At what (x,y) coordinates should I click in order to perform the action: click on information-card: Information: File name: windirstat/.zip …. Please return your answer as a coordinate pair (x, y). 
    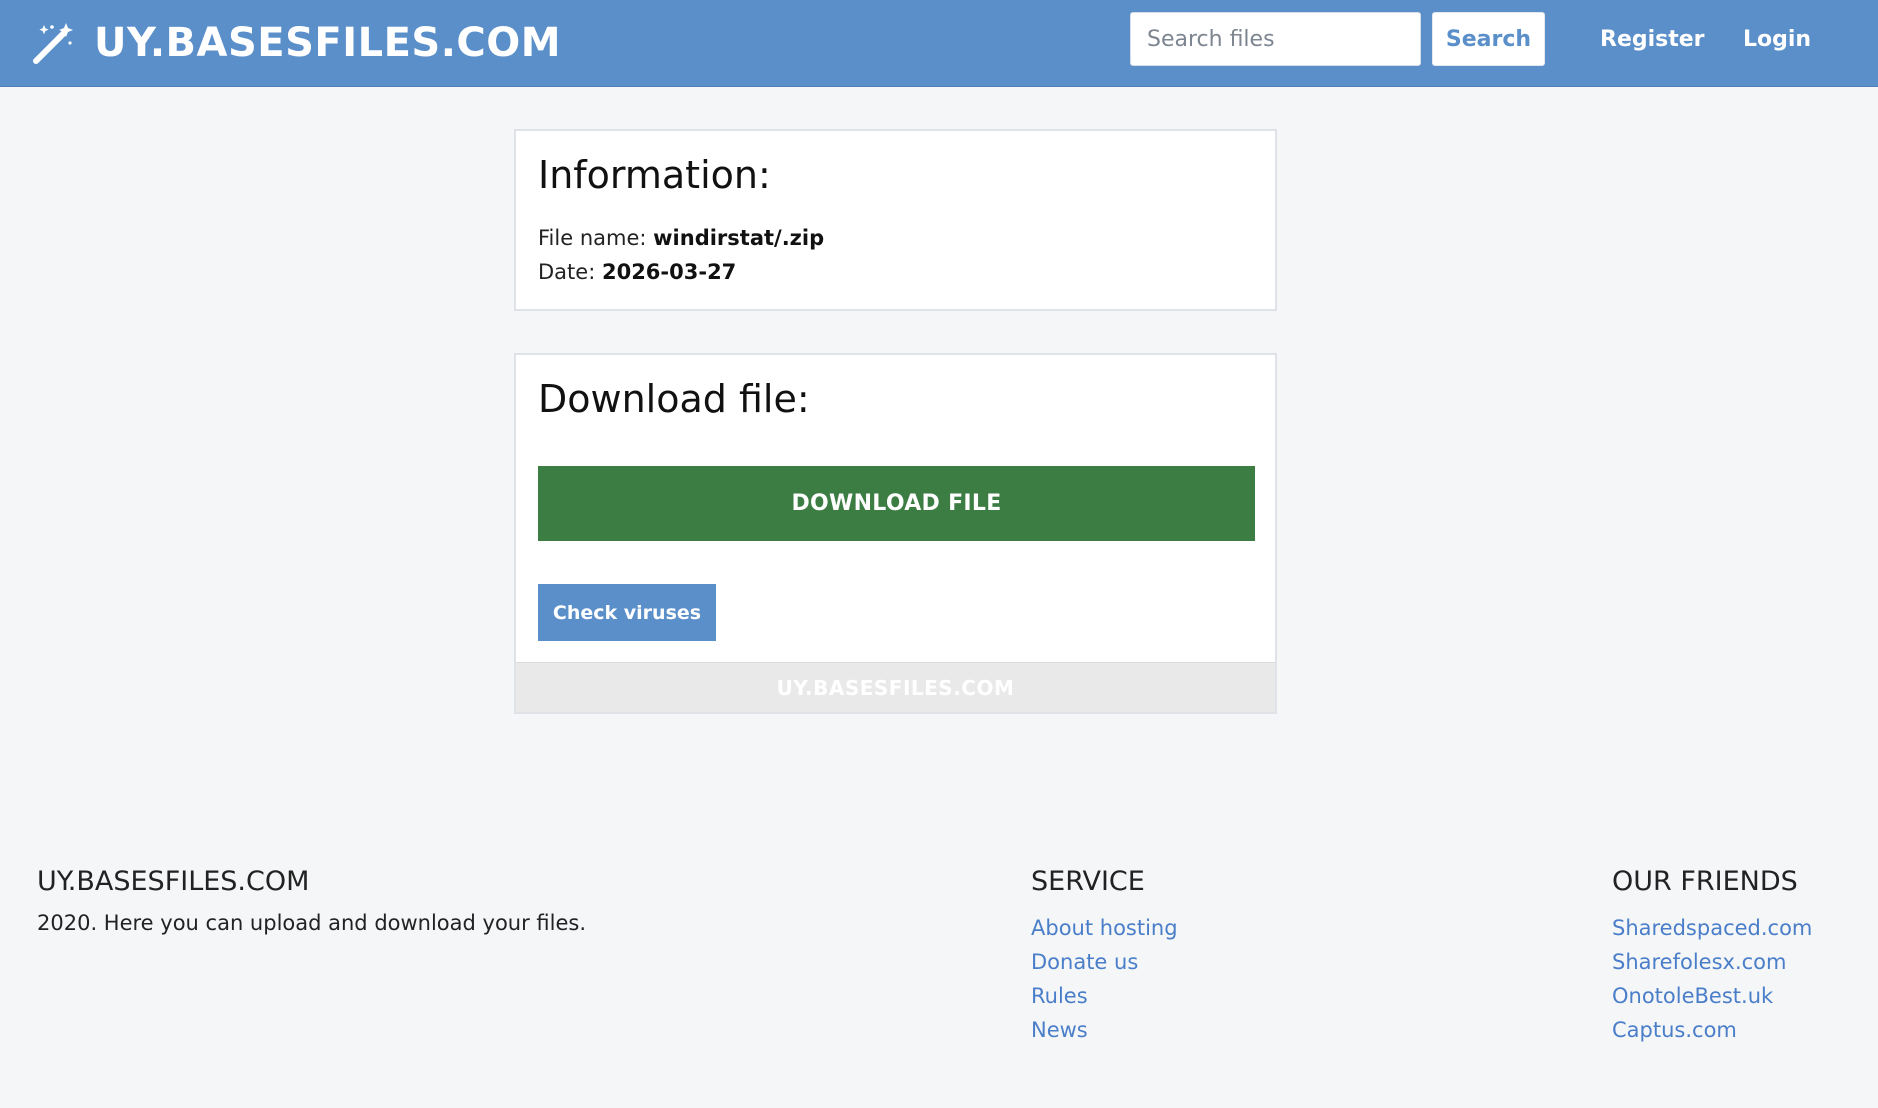
    Looking at the image, I should click on (895, 220).